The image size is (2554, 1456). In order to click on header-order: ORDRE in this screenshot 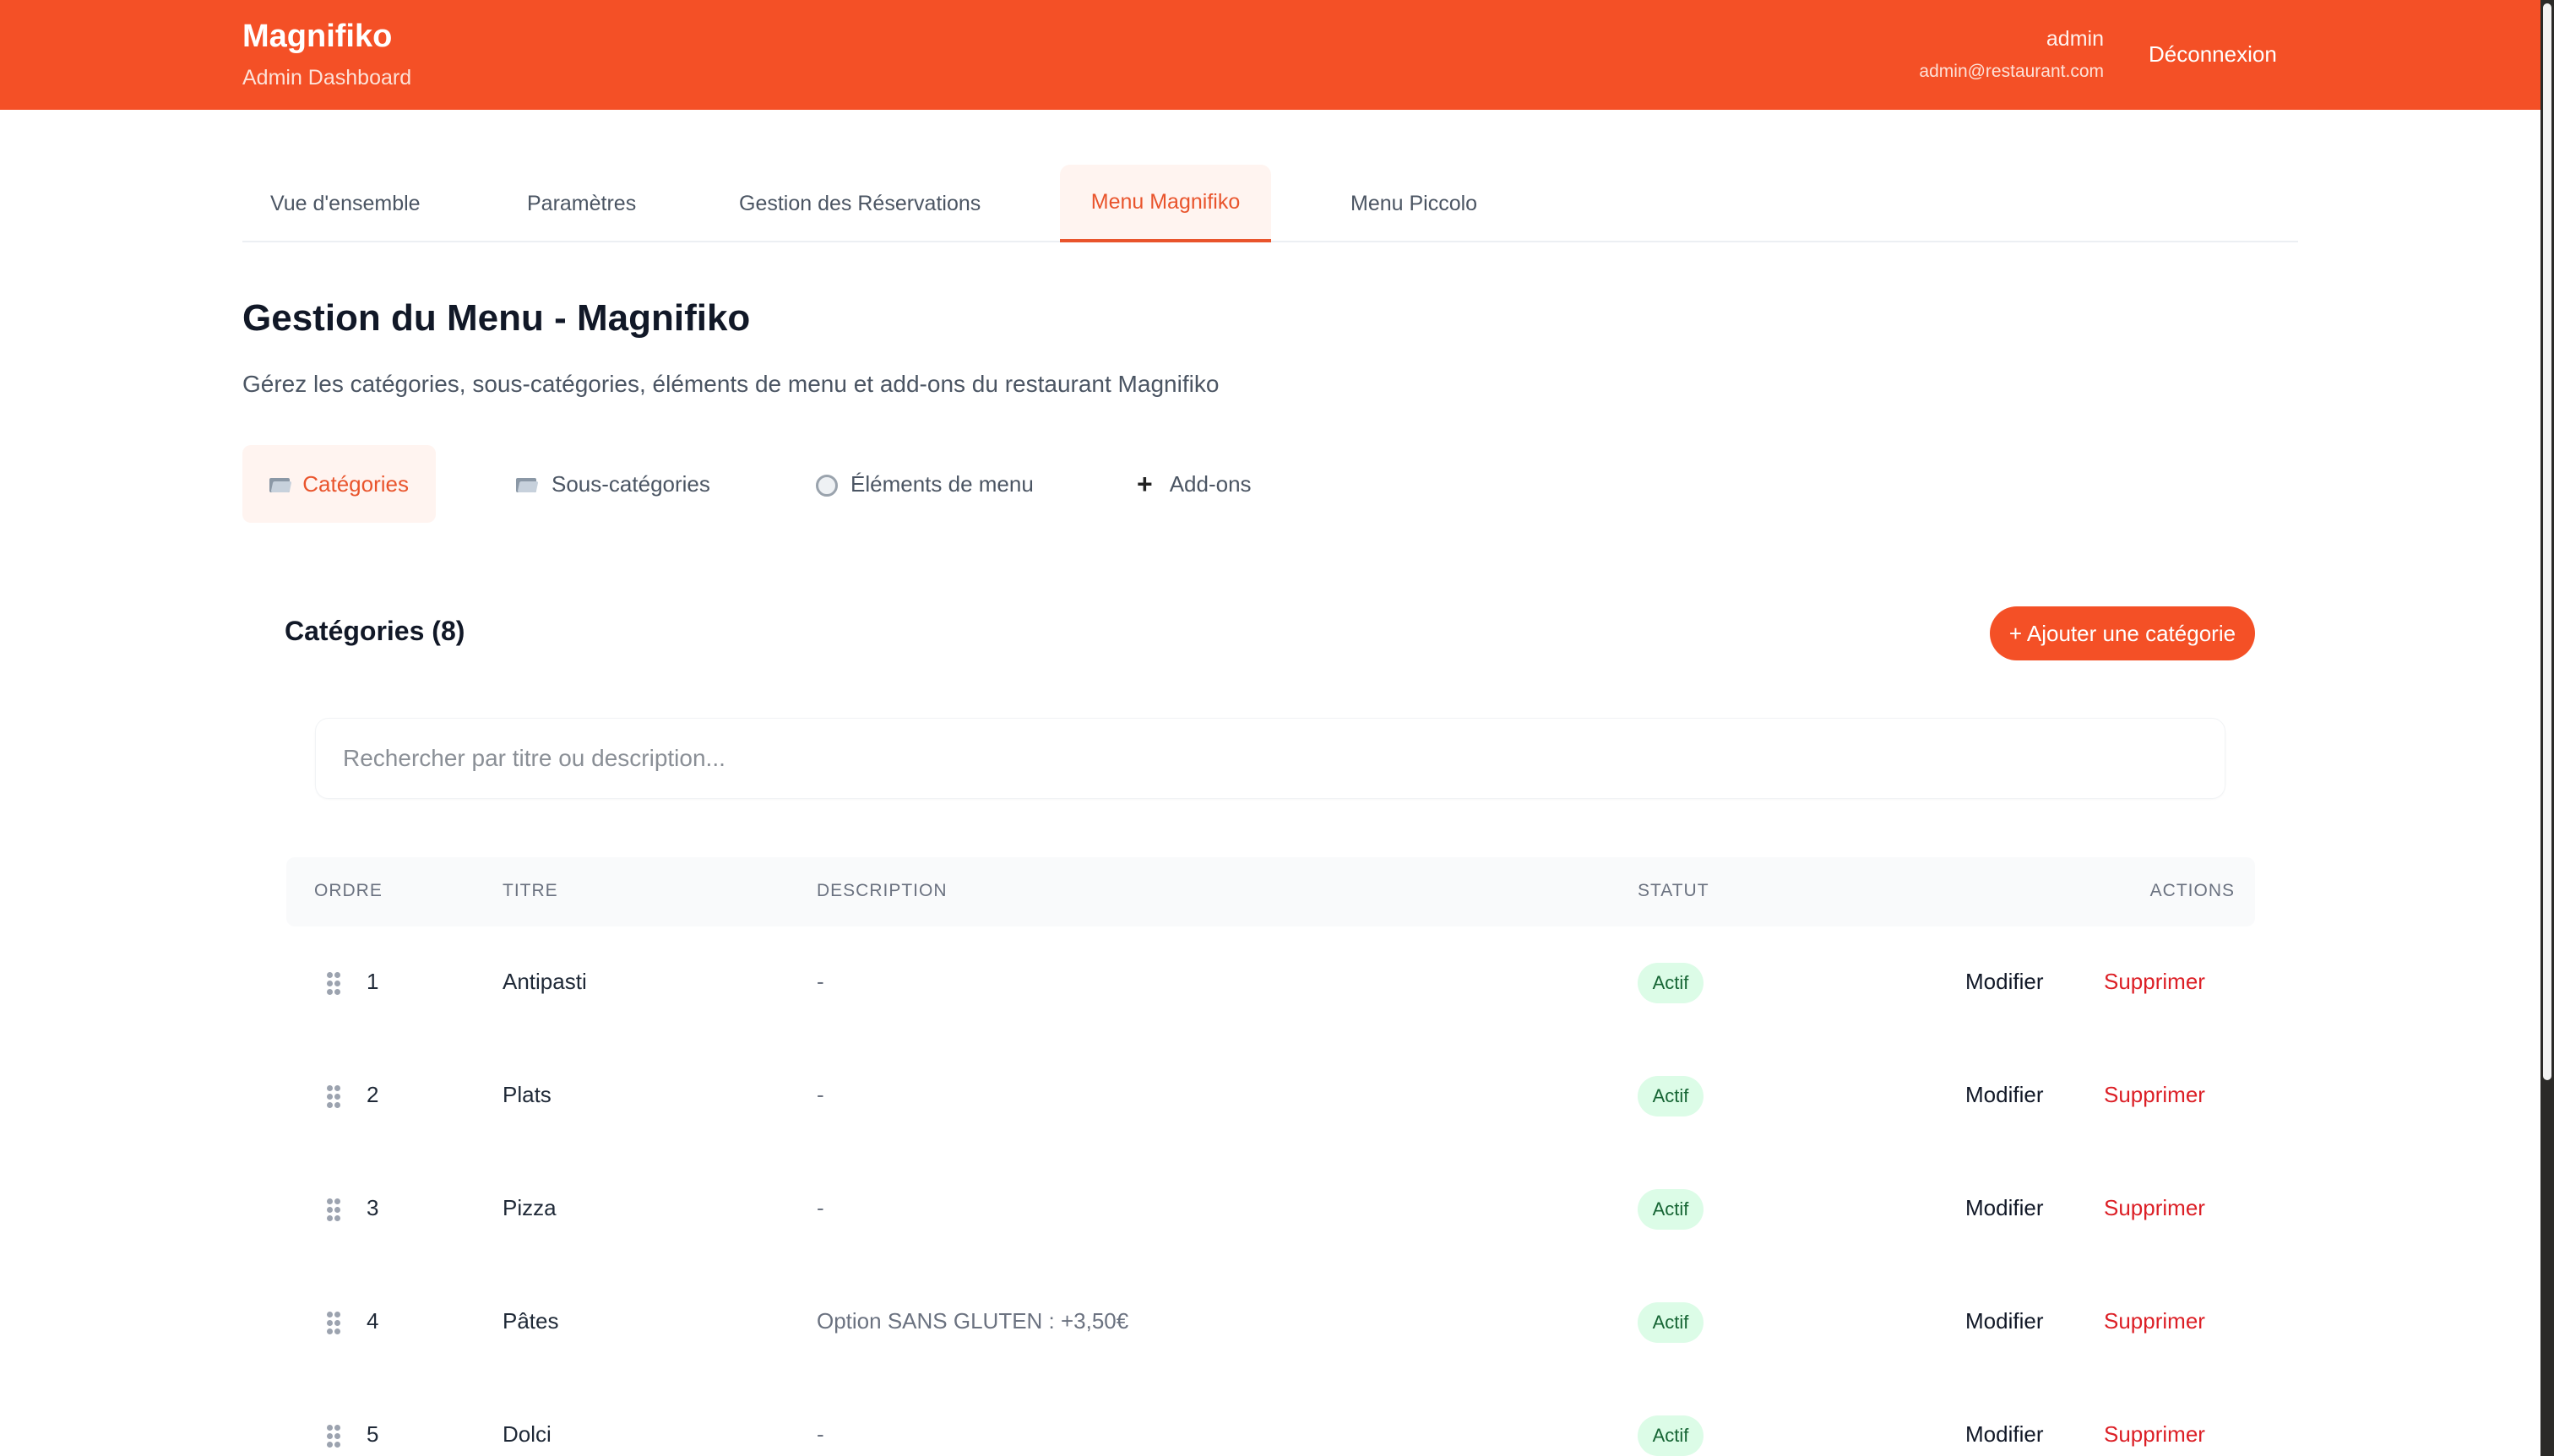, I will do `click(348, 890)`.